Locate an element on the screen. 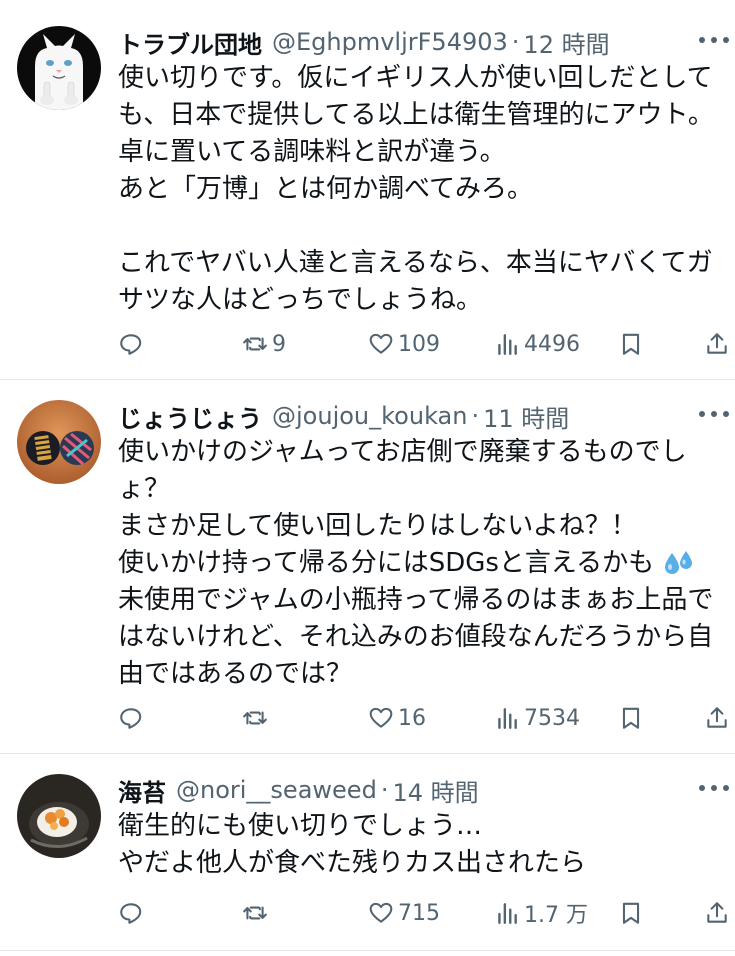  text-line: 卓に置いてる調味料と訳が違う。 is located at coordinates (312, 152).